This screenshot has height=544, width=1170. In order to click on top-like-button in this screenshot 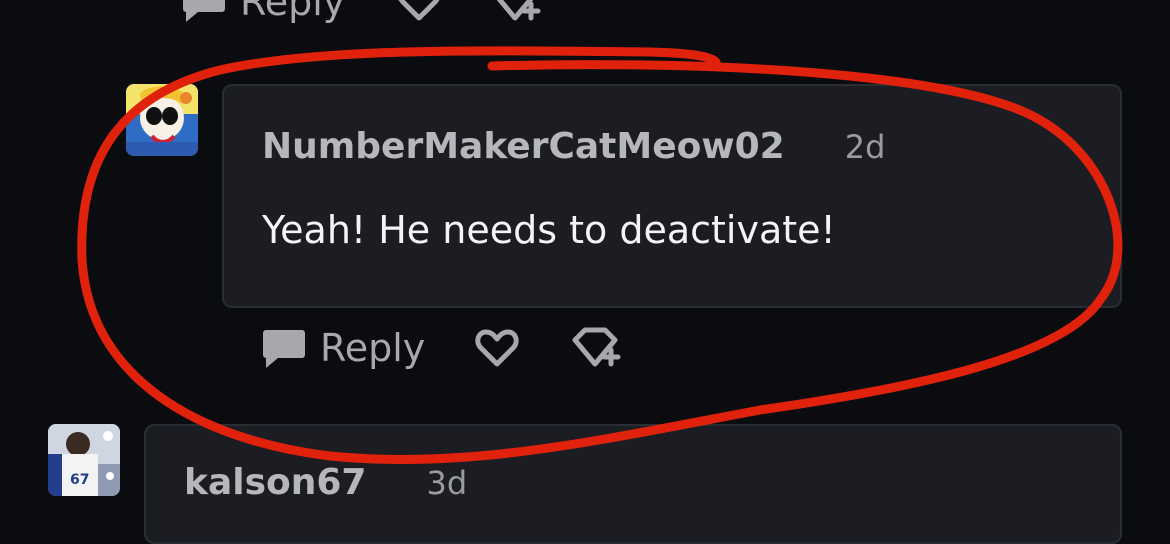, I will do `click(419, 11)`.